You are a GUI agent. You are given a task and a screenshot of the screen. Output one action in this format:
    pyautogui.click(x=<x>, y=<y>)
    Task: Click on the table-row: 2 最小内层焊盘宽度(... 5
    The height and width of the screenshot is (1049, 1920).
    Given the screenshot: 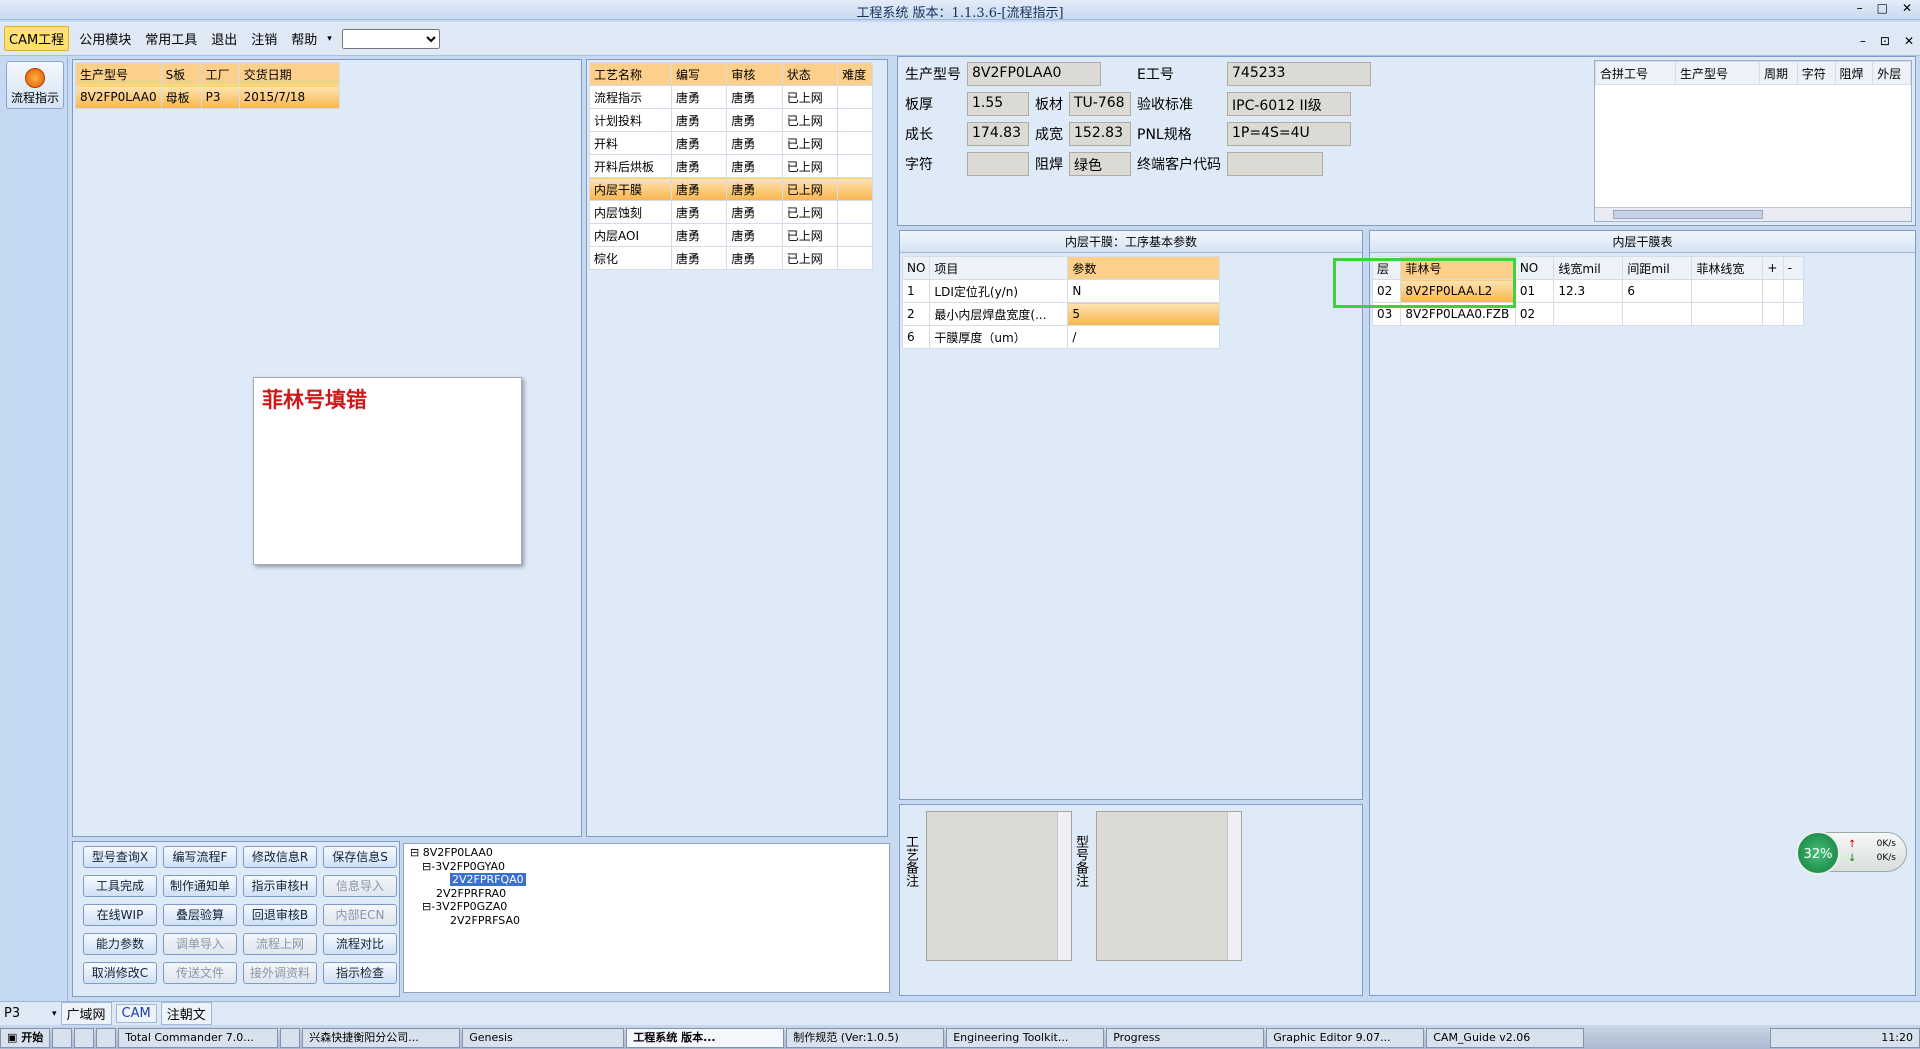 What is the action you would take?
    pyautogui.click(x=1060, y=314)
    